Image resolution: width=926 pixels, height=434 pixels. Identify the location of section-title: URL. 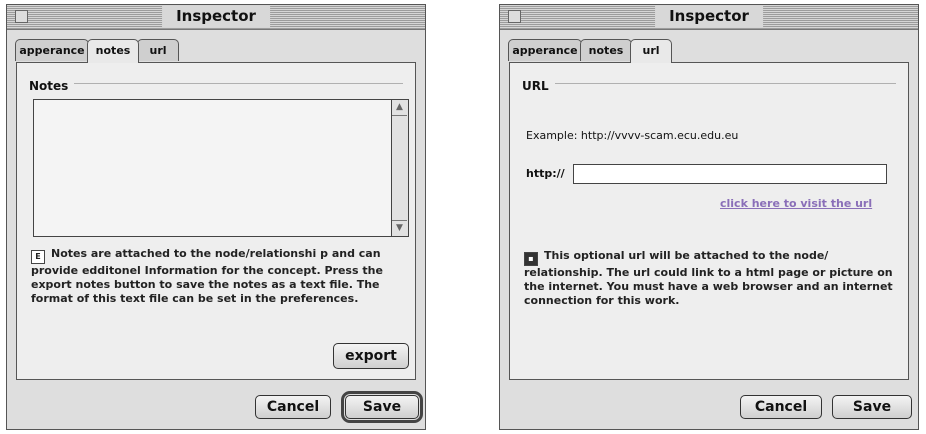
(538, 86).